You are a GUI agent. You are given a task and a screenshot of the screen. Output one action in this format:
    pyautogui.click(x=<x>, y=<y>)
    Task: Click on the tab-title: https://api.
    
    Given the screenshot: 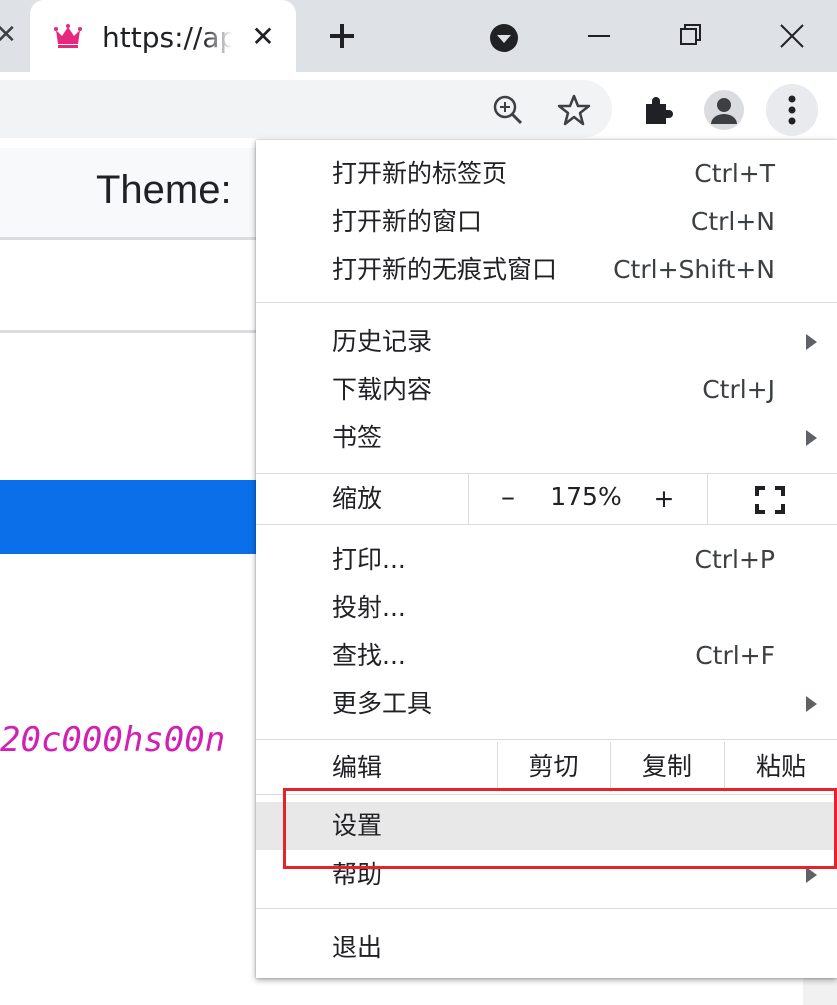 What is the action you would take?
    pyautogui.click(x=167, y=37)
    